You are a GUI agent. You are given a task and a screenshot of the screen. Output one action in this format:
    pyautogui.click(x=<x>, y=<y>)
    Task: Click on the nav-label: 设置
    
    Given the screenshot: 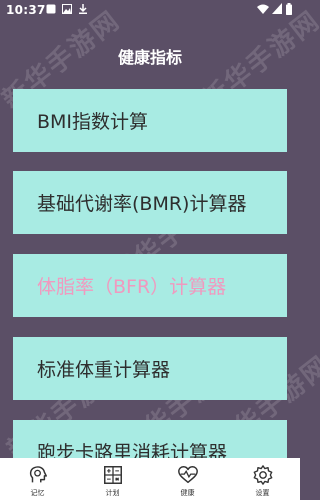 What is the action you would take?
    pyautogui.click(x=262, y=493)
    